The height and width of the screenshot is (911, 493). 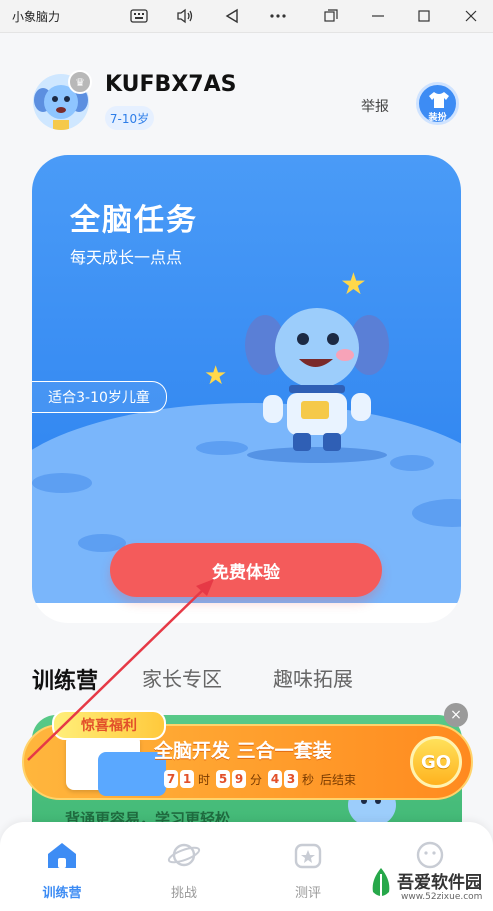 What do you see at coordinates (437, 118) in the screenshot?
I see `dress-up-label: 装扮` at bounding box center [437, 118].